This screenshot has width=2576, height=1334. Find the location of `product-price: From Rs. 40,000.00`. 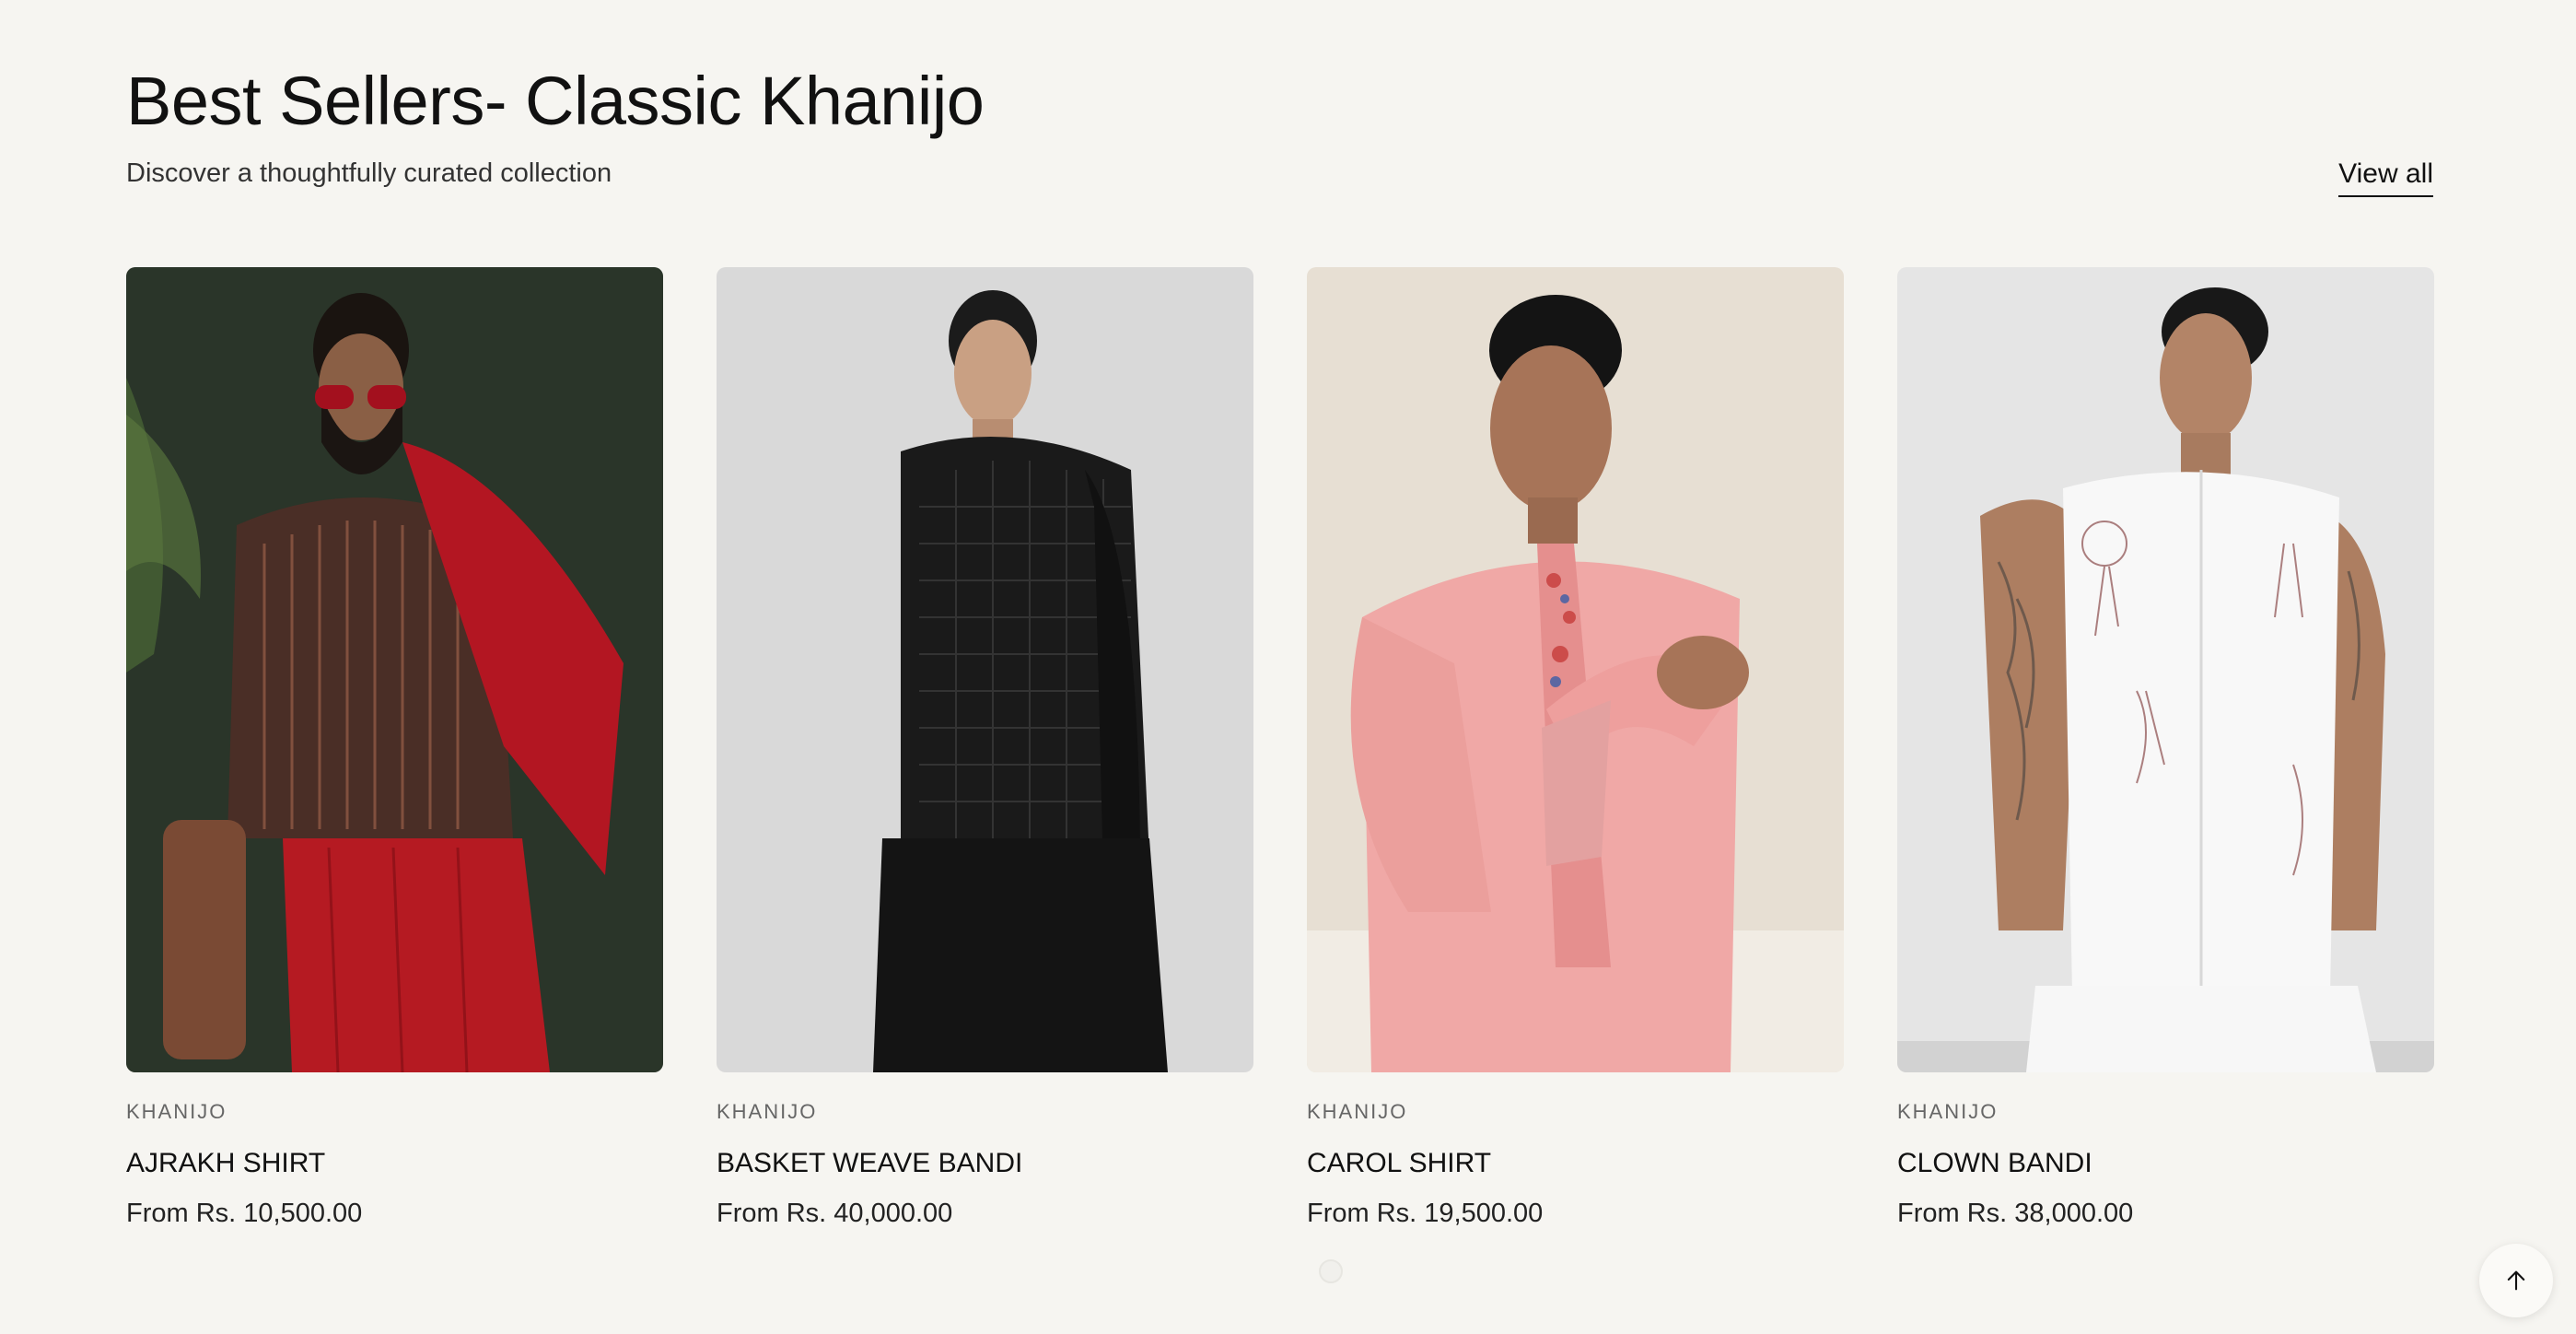

product-price: From Rs. 40,000.00 is located at coordinates (835, 1213).